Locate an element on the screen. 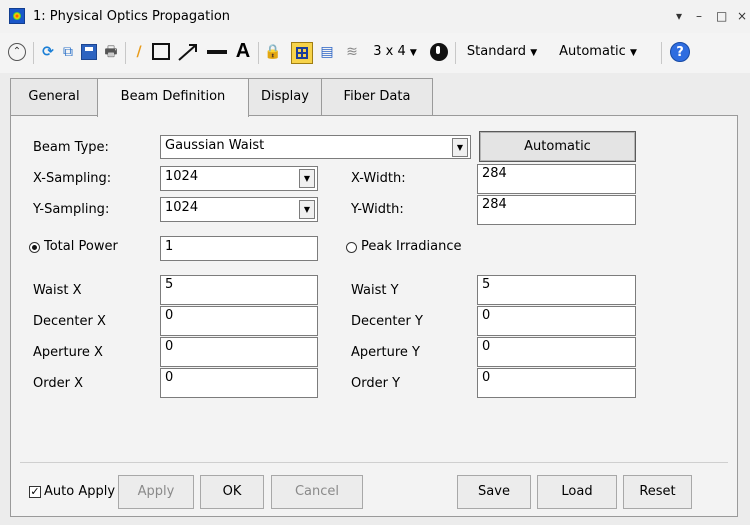 Image resolution: width=750 pixels, height=525 pixels. y-width-label: Y-Width: is located at coordinates (377, 209).